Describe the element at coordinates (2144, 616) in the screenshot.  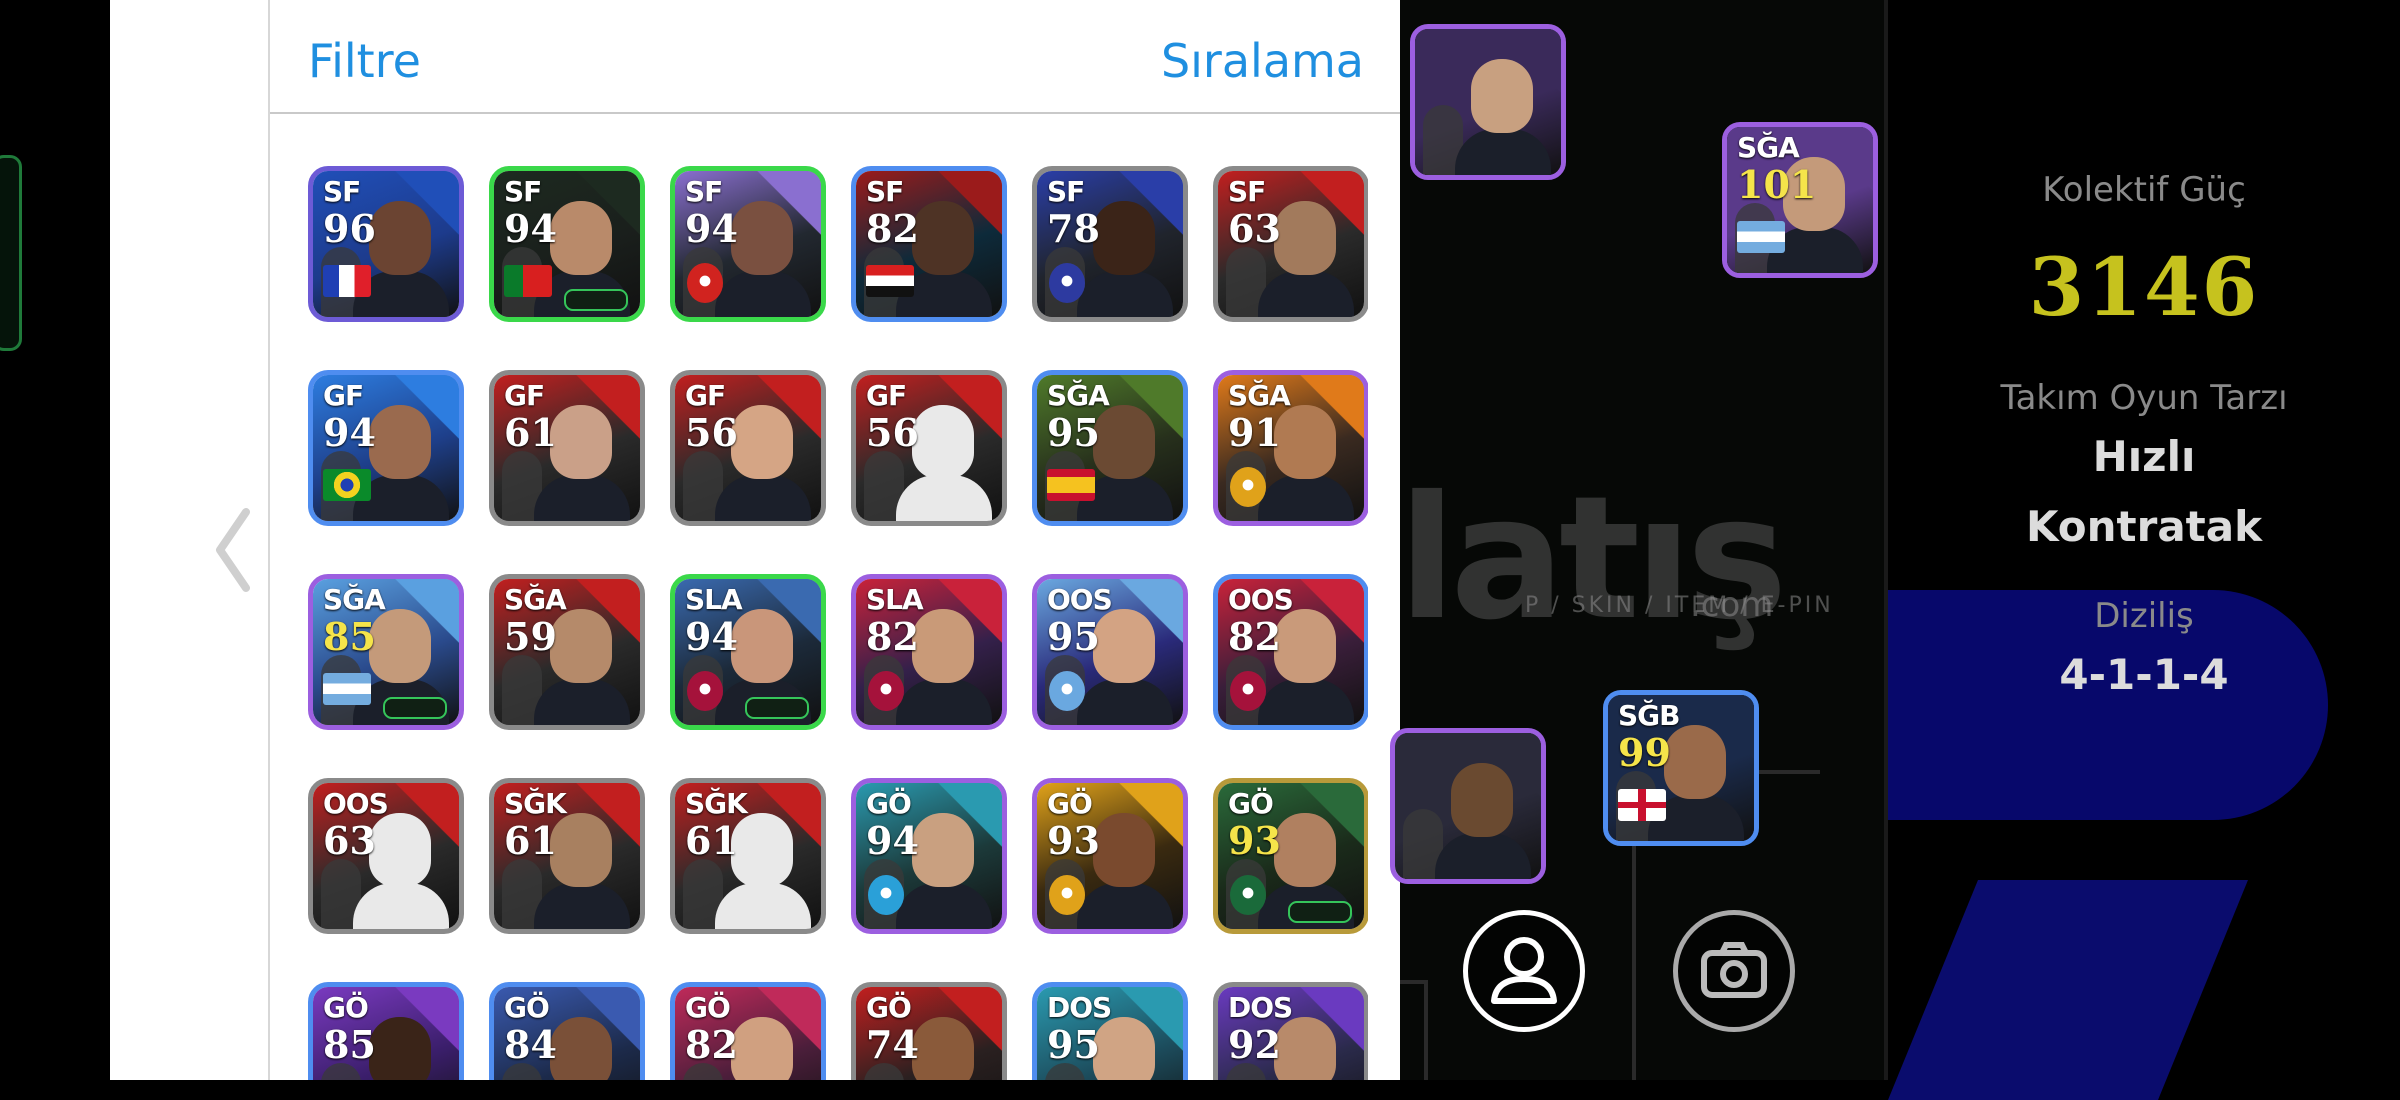
I see `formation-label: Diziliş` at that location.